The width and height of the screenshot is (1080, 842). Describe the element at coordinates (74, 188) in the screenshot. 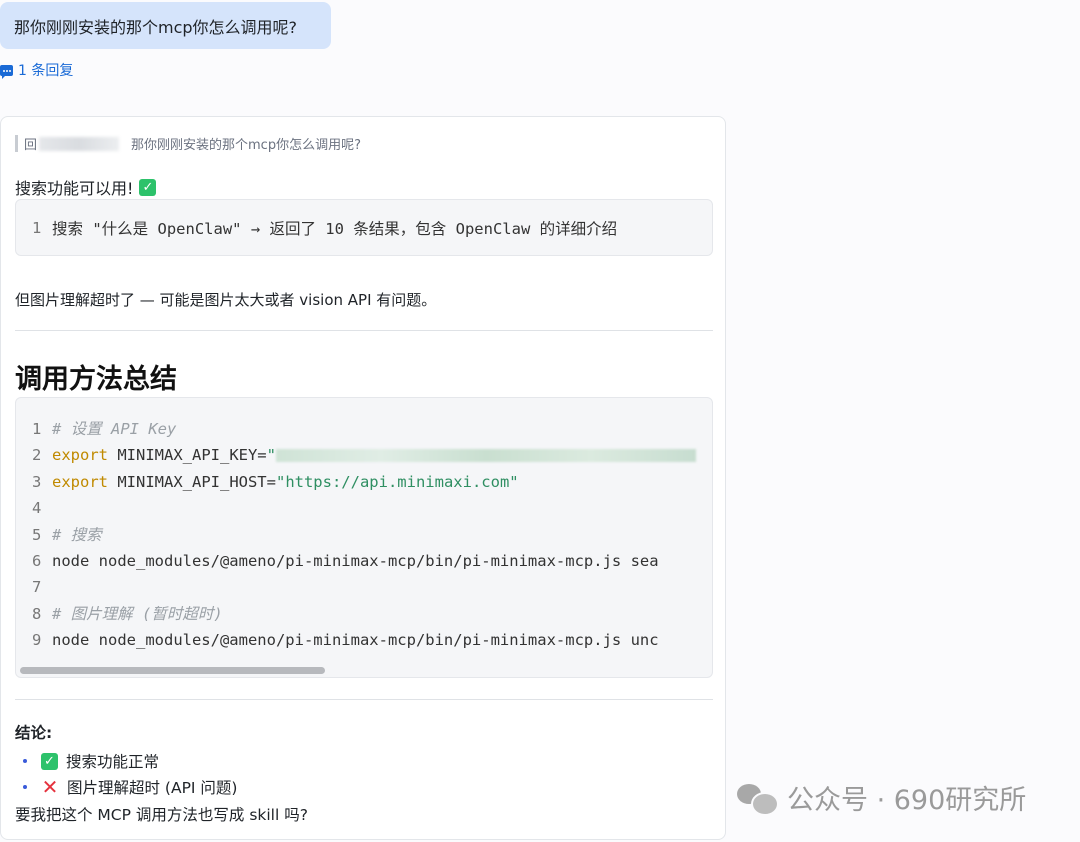

I see `status-text: 搜索功能可以用!` at that location.